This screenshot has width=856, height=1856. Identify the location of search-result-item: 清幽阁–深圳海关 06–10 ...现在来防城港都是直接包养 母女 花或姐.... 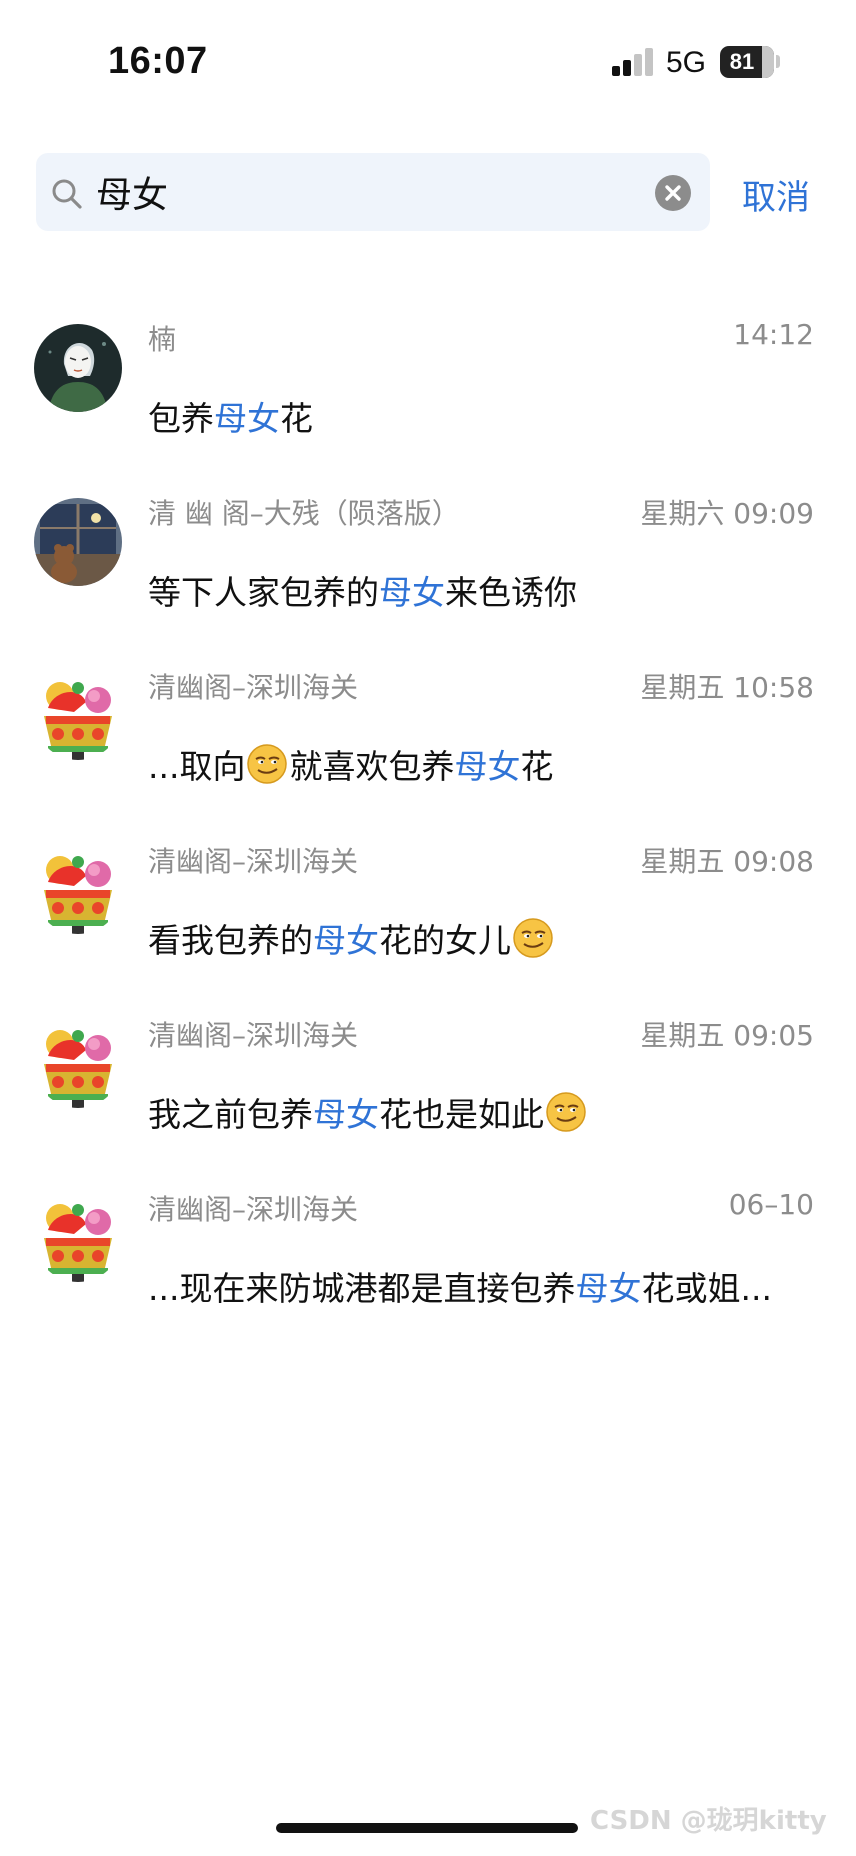
(428, 1263).